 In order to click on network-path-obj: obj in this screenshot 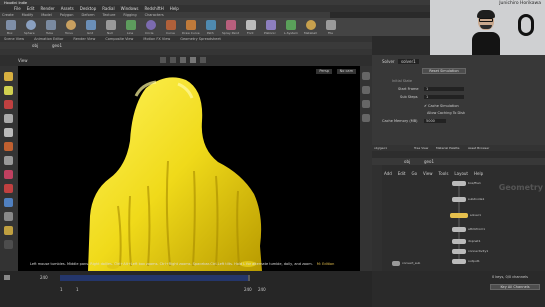, I will do `click(407, 161)`.